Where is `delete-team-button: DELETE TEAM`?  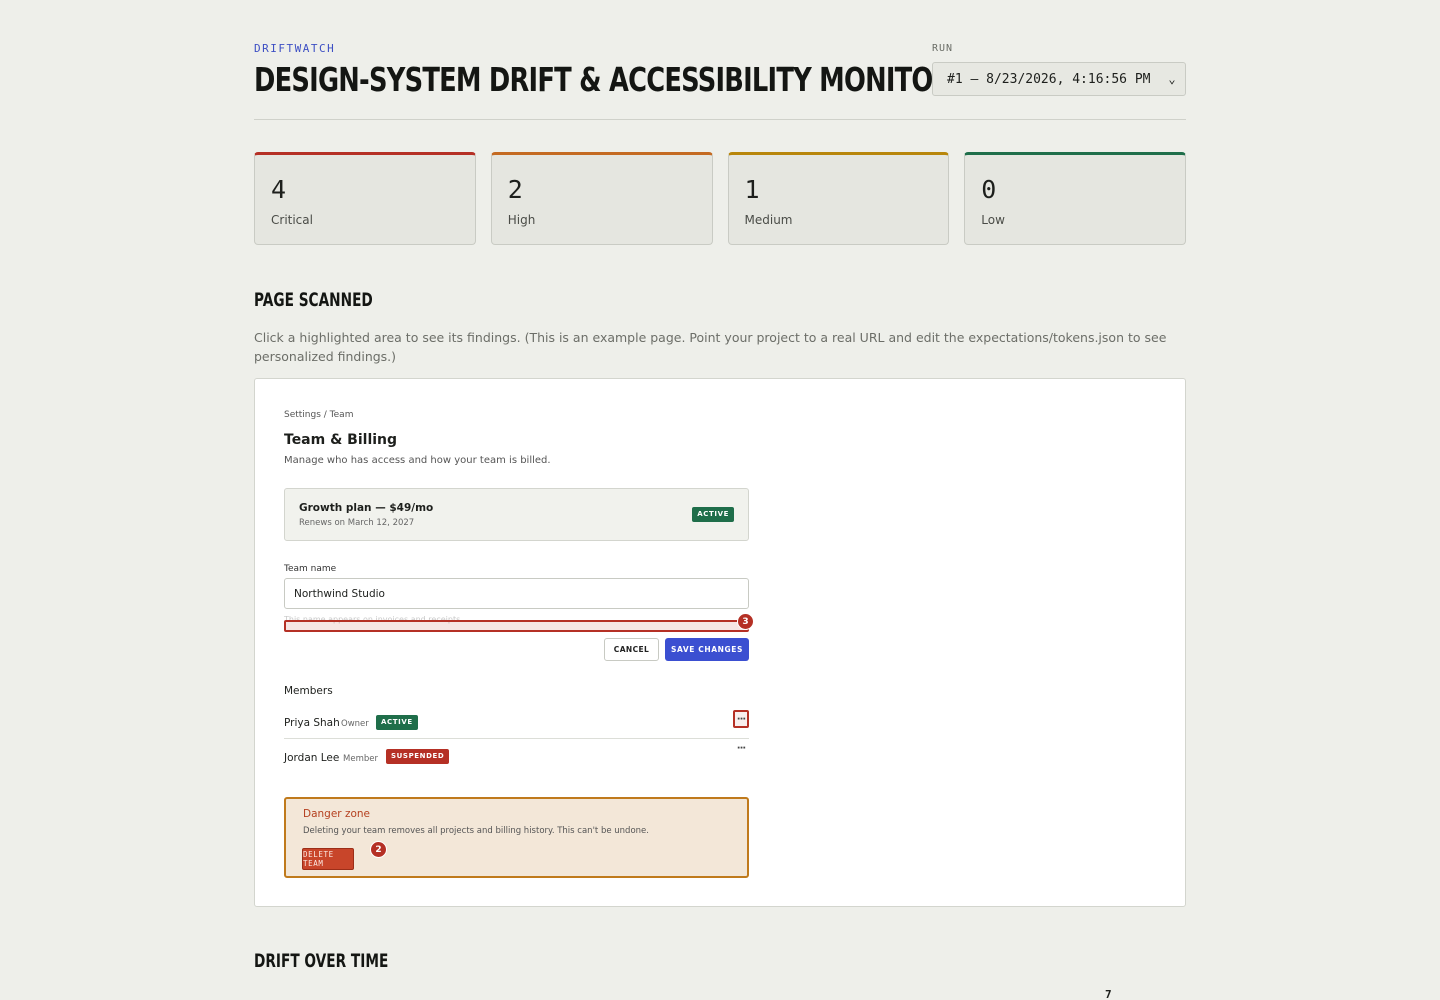 delete-team-button: DELETE TEAM is located at coordinates (328, 859).